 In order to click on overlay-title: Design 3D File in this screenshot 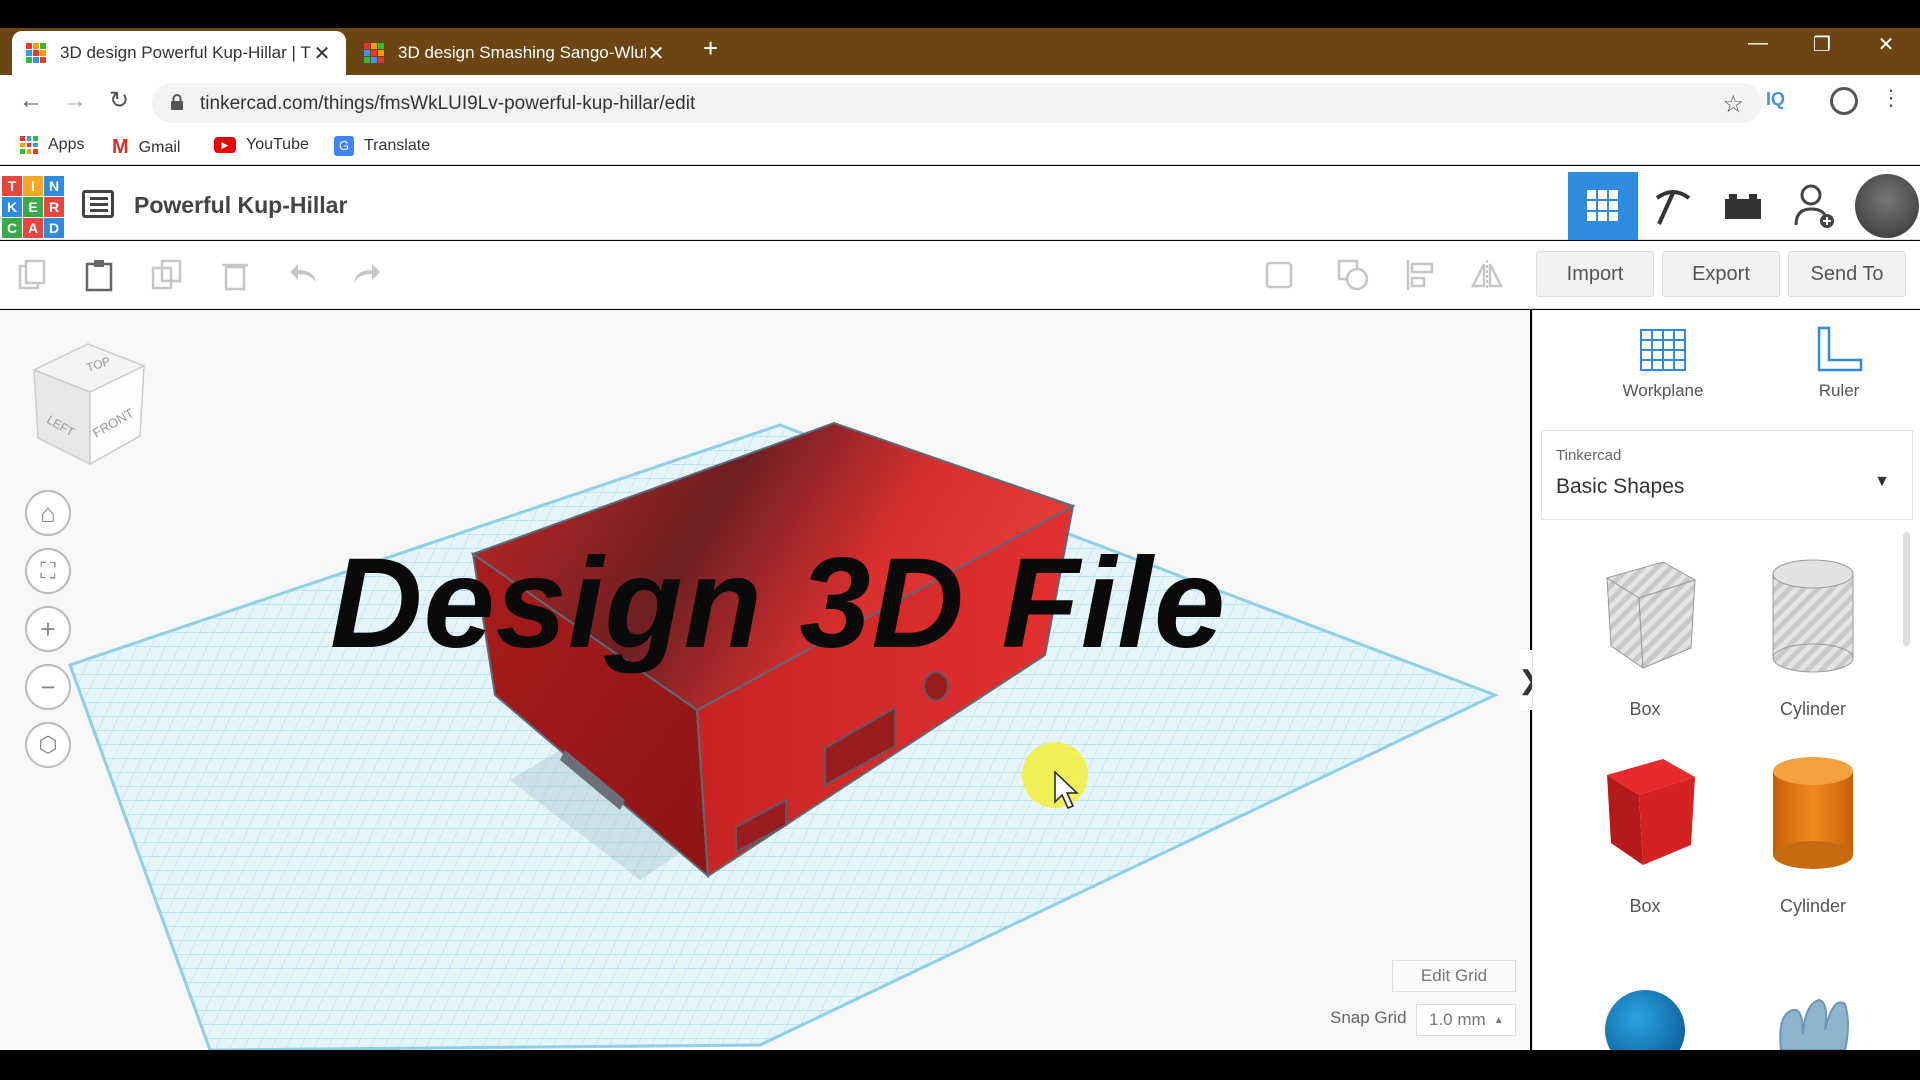, I will do `click(778, 603)`.